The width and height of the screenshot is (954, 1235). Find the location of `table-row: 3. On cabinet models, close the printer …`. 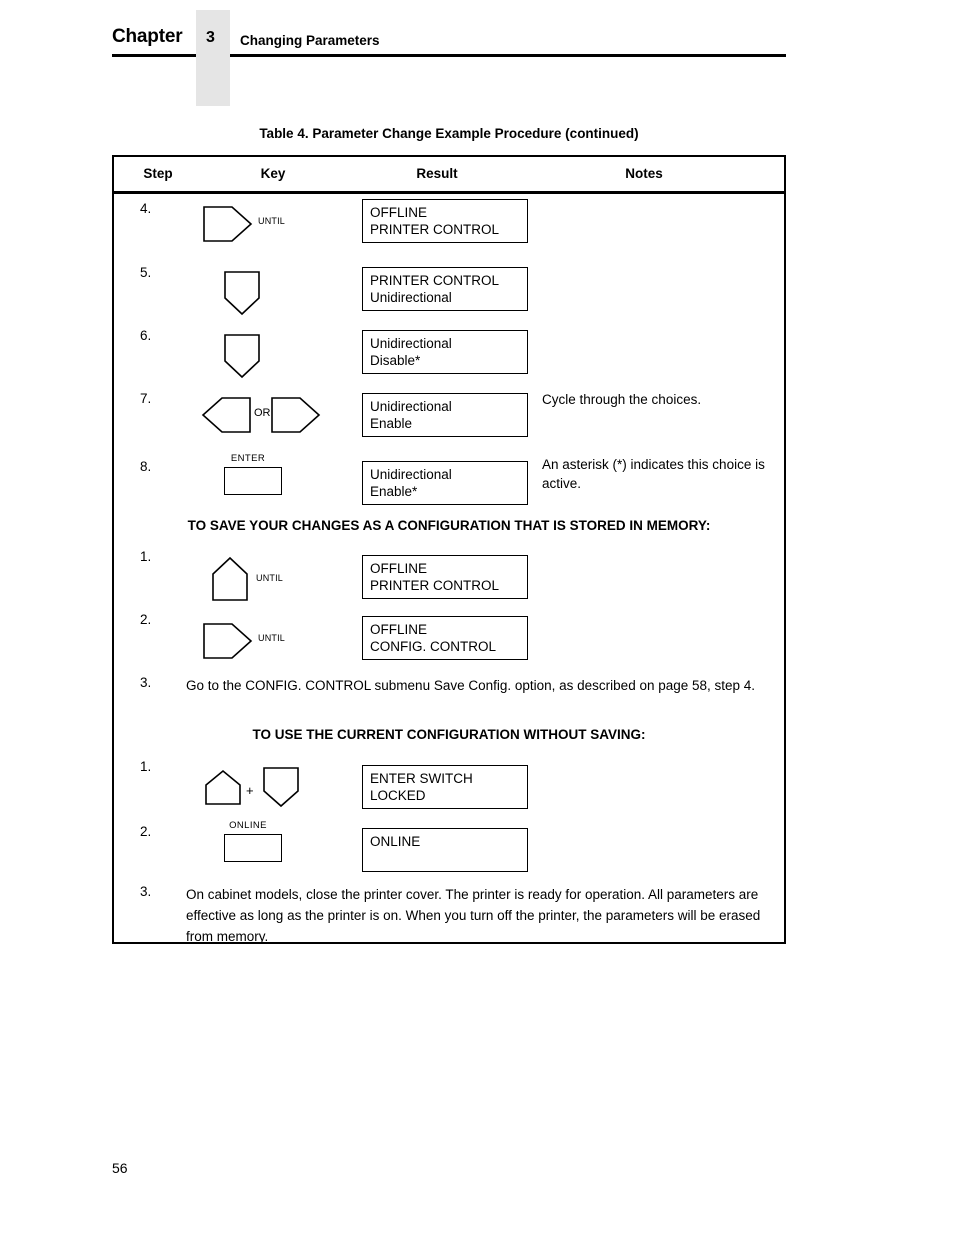

table-row: 3. On cabinet models, close the printer … is located at coordinates (449, 919).